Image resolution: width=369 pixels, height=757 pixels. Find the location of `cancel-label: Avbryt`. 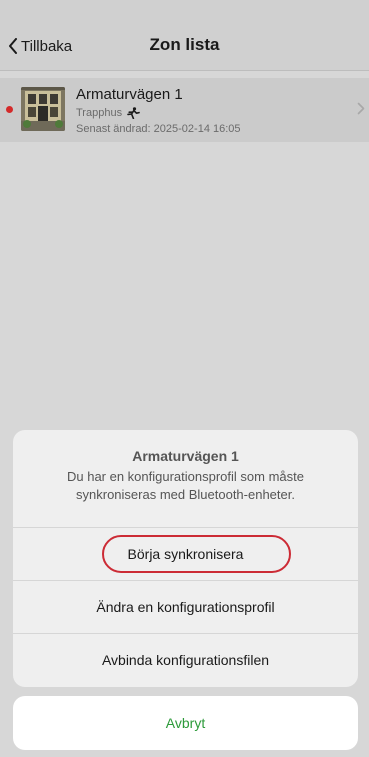

cancel-label: Avbryt is located at coordinates (185, 723).